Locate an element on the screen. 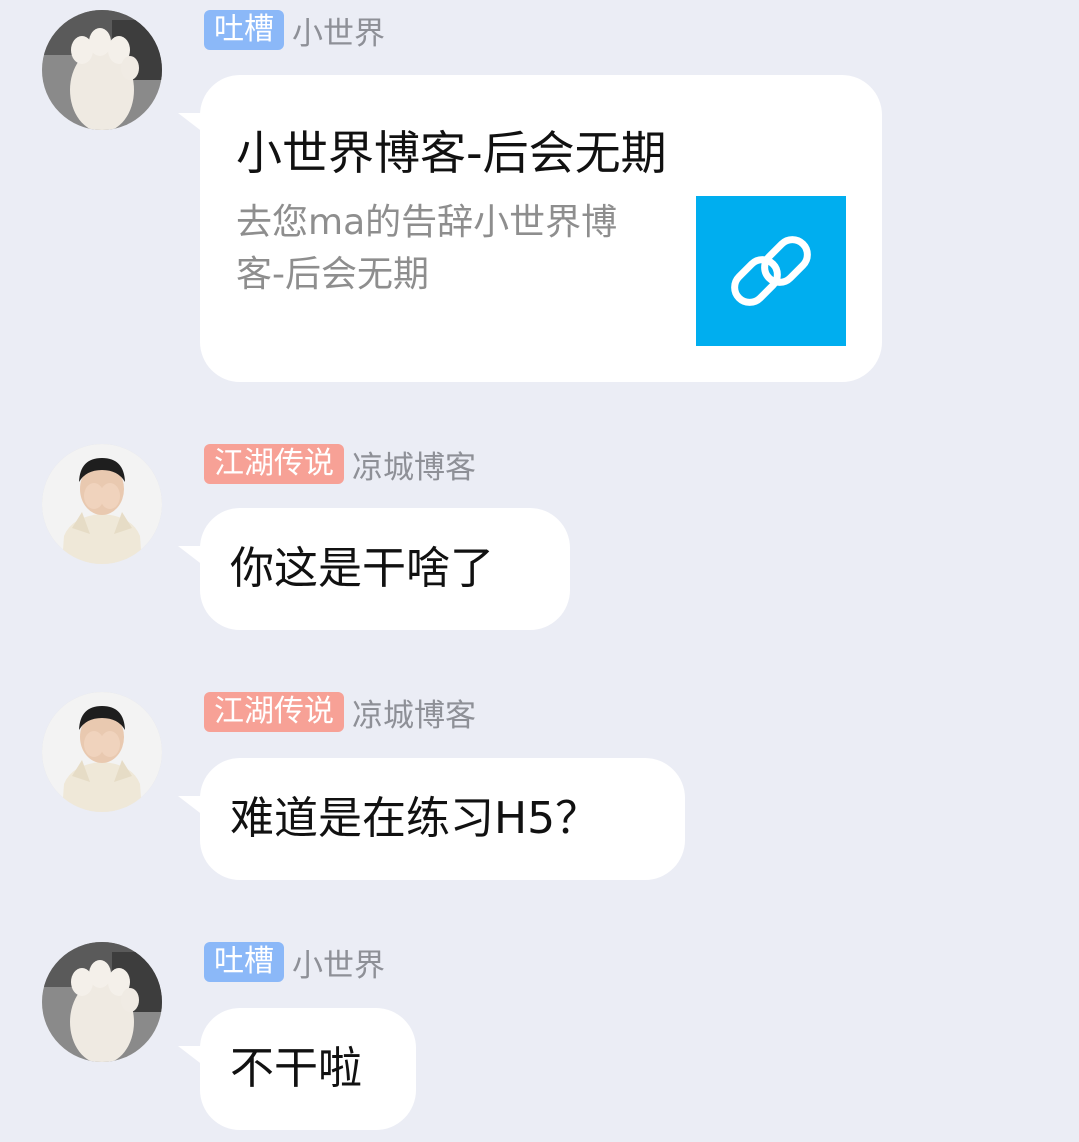 The image size is (1079, 1142). link-description: 去您ma的告辞小世界博客-后会无期 is located at coordinates (427, 248).